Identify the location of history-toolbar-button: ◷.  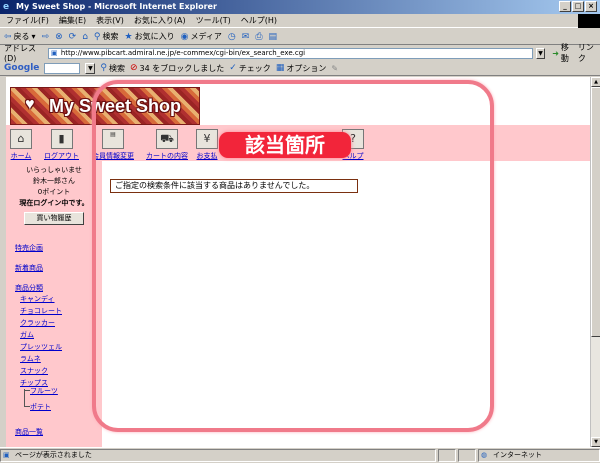
(232, 37).